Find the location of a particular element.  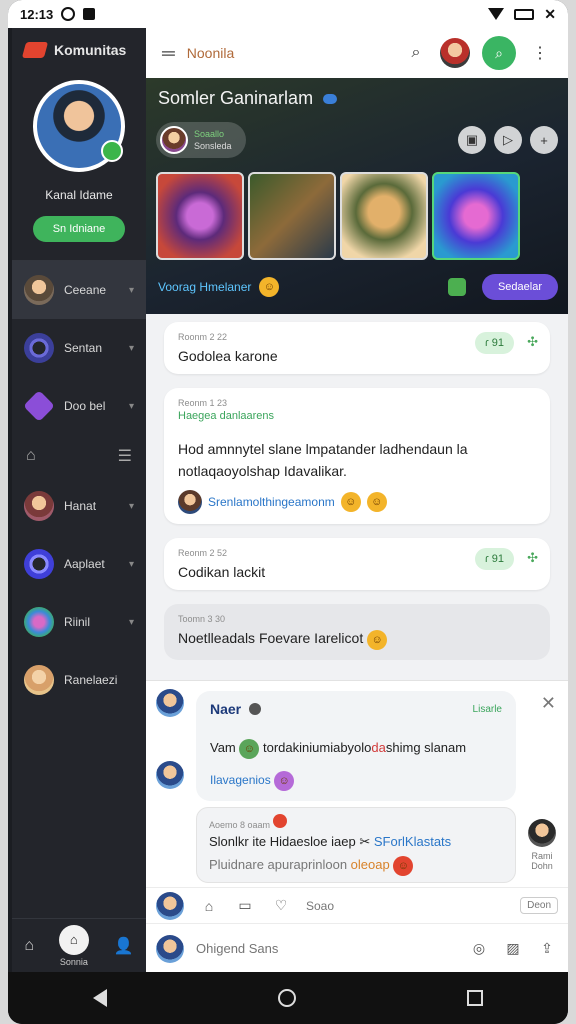

quote-line-2: Pluidnare apuraprinloon oleoap ☺ is located at coordinates (356, 866).